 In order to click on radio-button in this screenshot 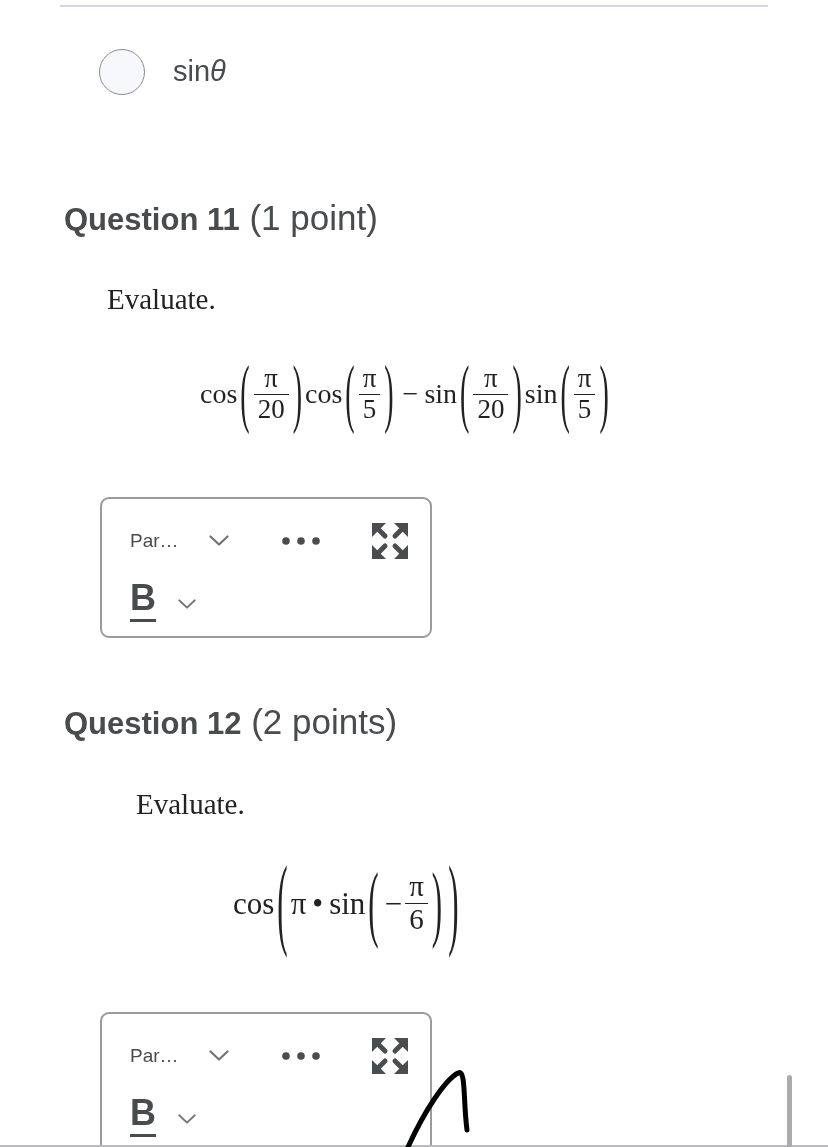, I will do `click(122, 72)`.